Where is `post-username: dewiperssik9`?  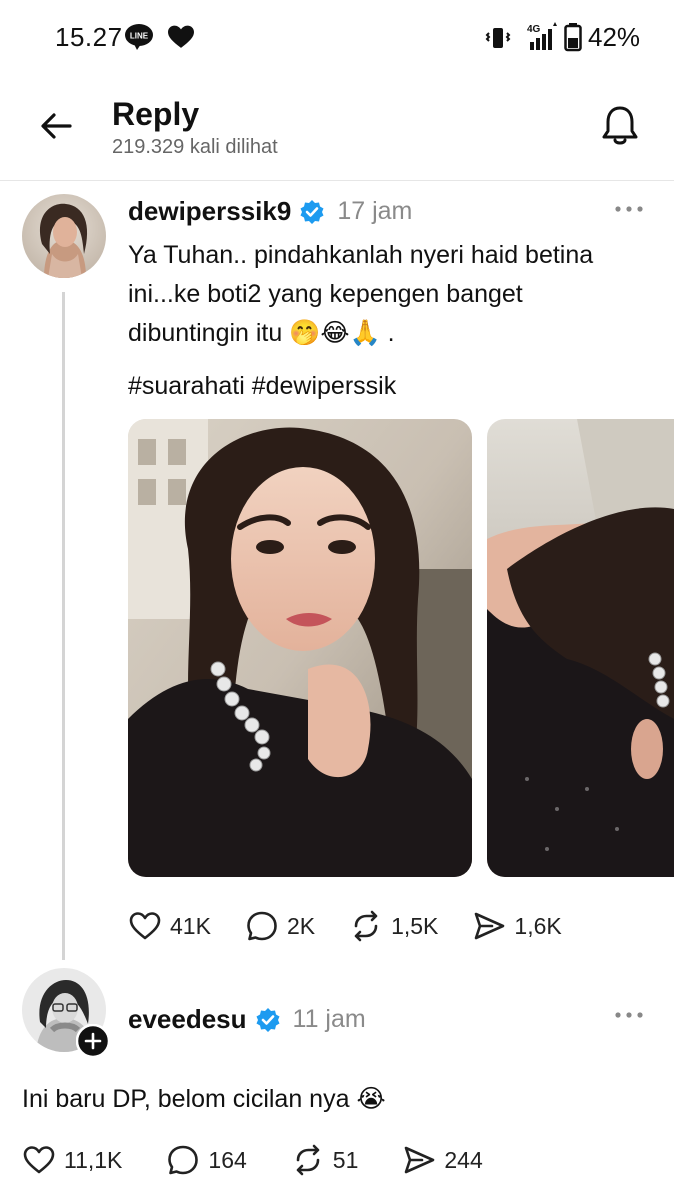
post-username: dewiperssik9 is located at coordinates (209, 211).